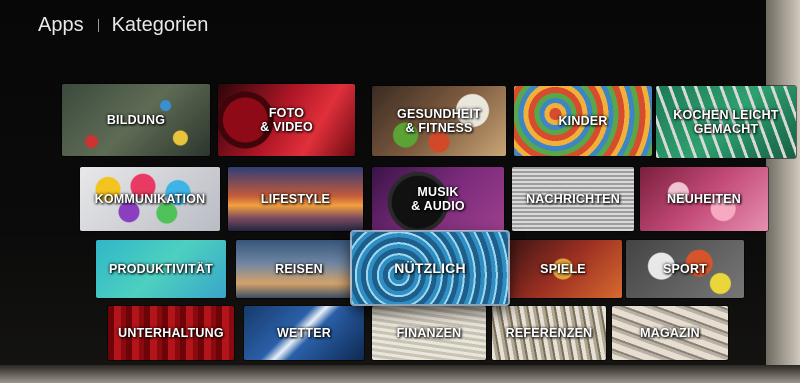  I want to click on category-tile-kochen-leicht-gemacht: KOCHEN LEICHT GEMACHT, so click(726, 122).